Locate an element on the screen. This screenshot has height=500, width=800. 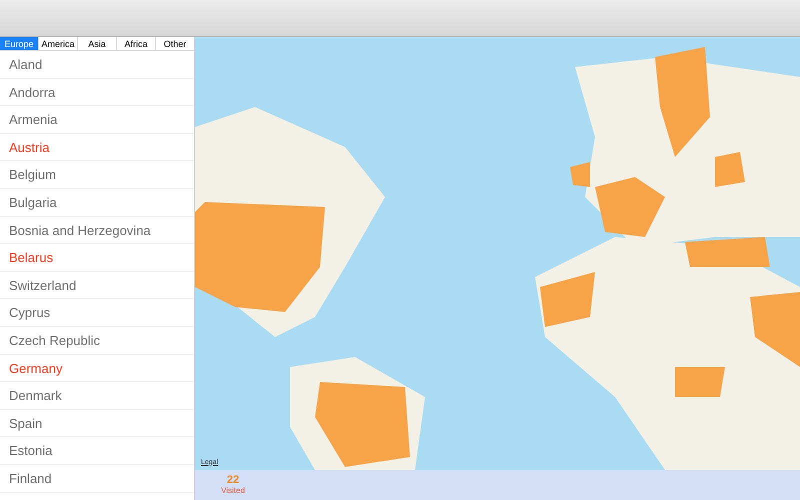
country-item: Switzerland is located at coordinates (97, 286).